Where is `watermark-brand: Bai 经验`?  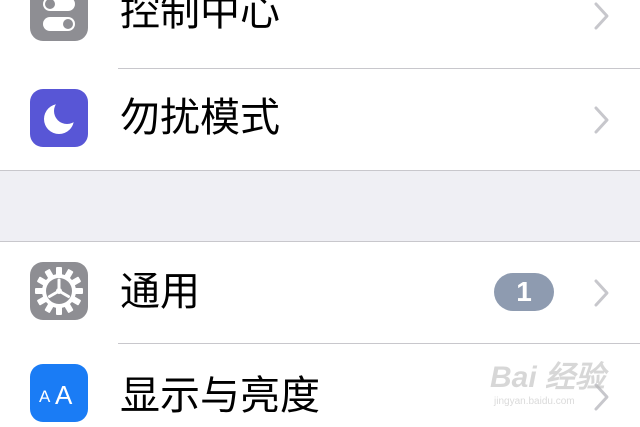 watermark-brand: Bai 经验 is located at coordinates (548, 377).